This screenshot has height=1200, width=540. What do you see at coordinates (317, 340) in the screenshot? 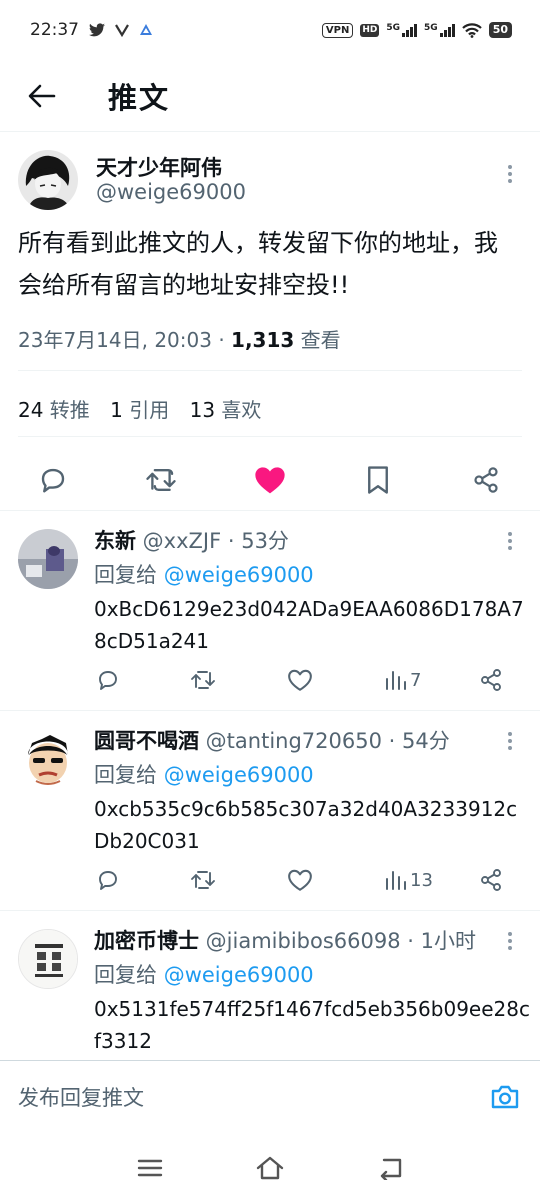
I see `views-label: 查看` at bounding box center [317, 340].